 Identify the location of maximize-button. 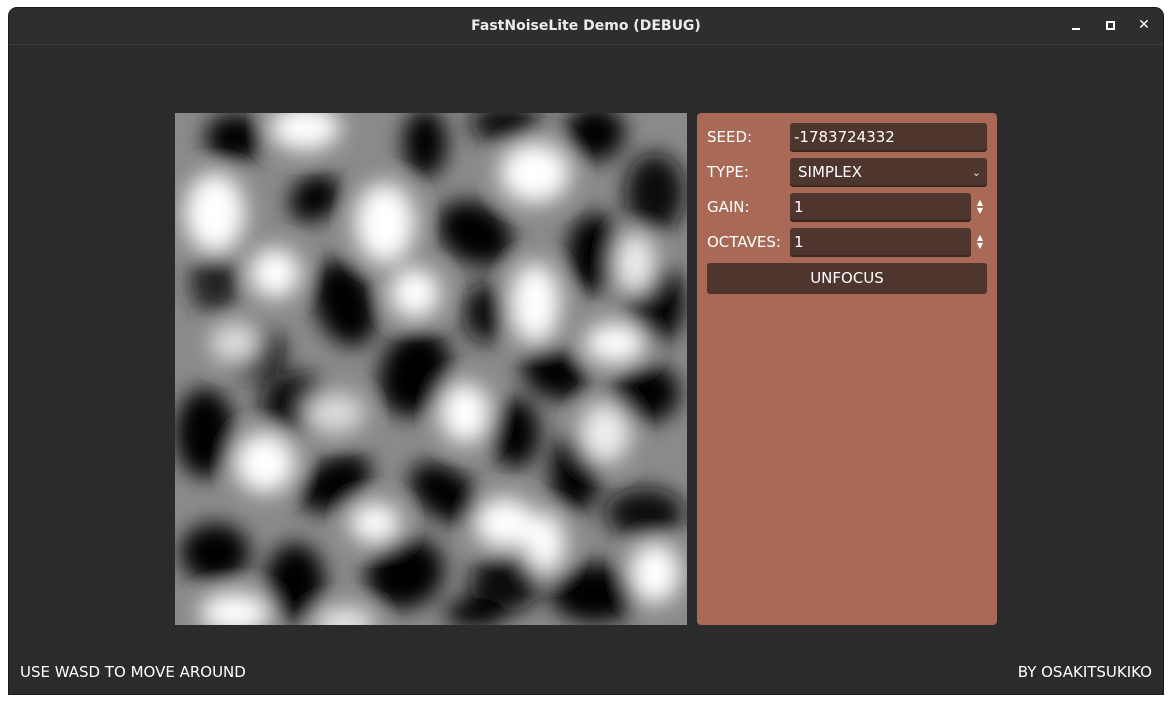
(1110, 25).